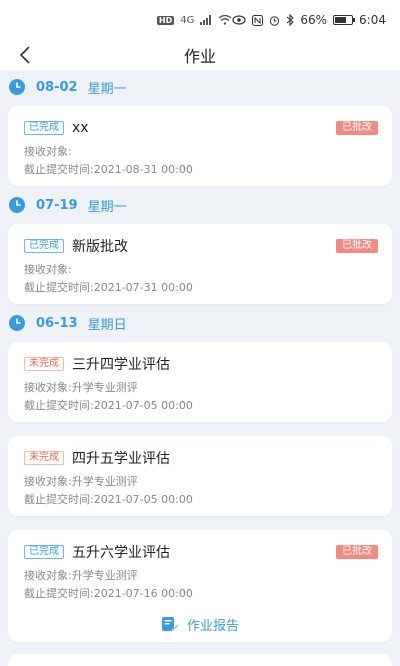 This screenshot has height=666, width=400. I want to click on nav-bar: 作业, so click(200, 55).